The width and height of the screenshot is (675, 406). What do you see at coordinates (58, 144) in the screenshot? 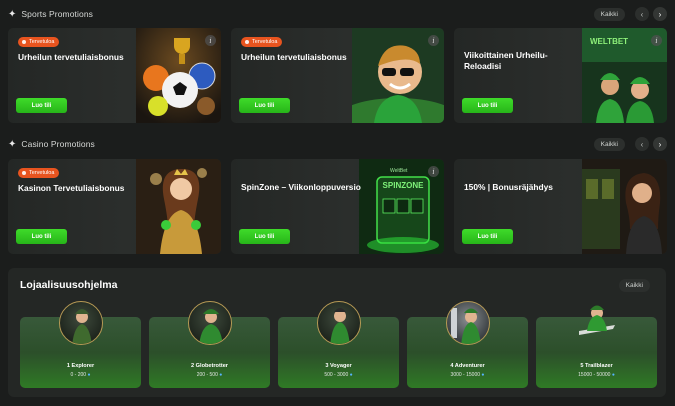
I see `section-title: Casino Promotions` at bounding box center [58, 144].